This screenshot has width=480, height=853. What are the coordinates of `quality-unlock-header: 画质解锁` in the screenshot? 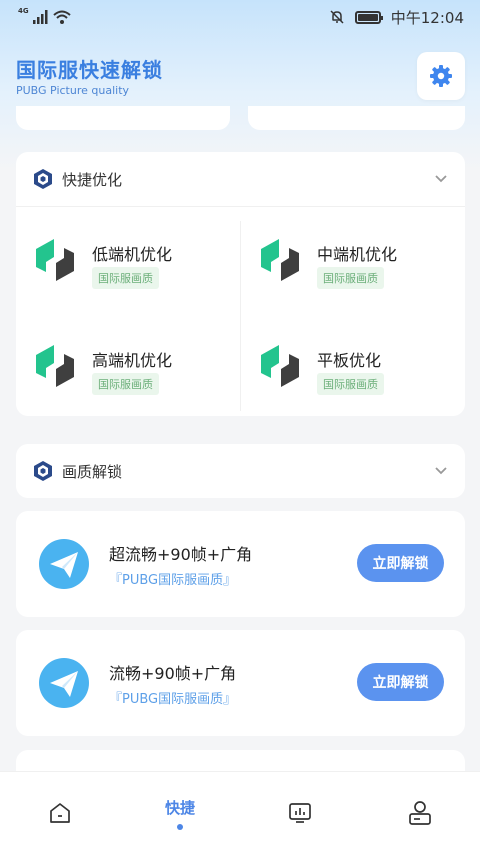 It's located at (240, 471).